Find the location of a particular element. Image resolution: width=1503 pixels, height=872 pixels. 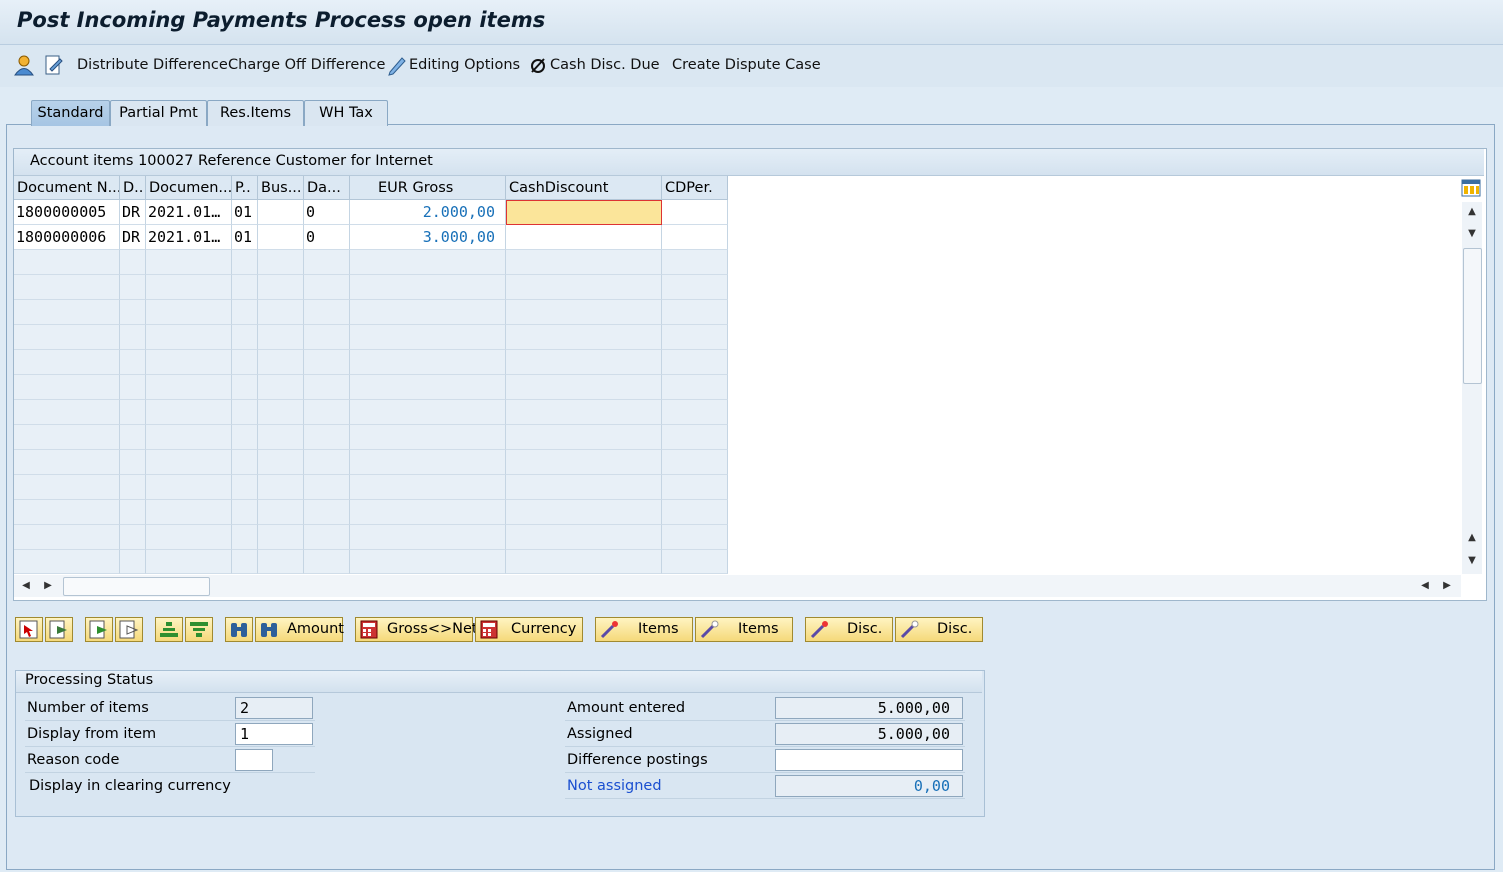

magic-wand-icon is located at coordinates (819, 630).